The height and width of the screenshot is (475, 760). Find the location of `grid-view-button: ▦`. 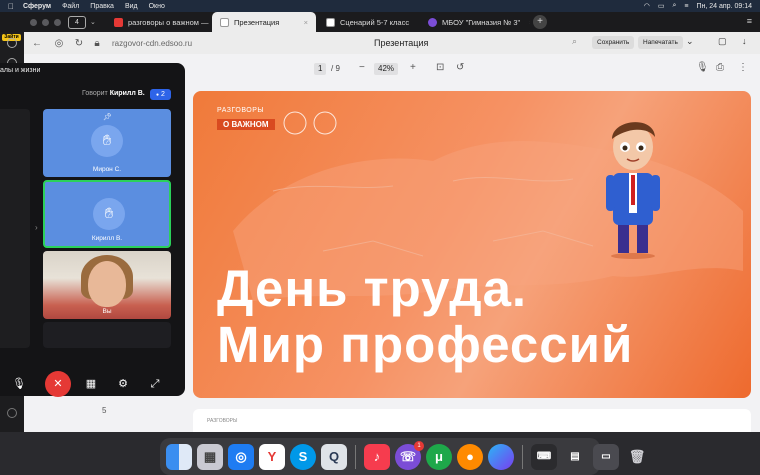

grid-view-button: ▦ is located at coordinates (91, 384).